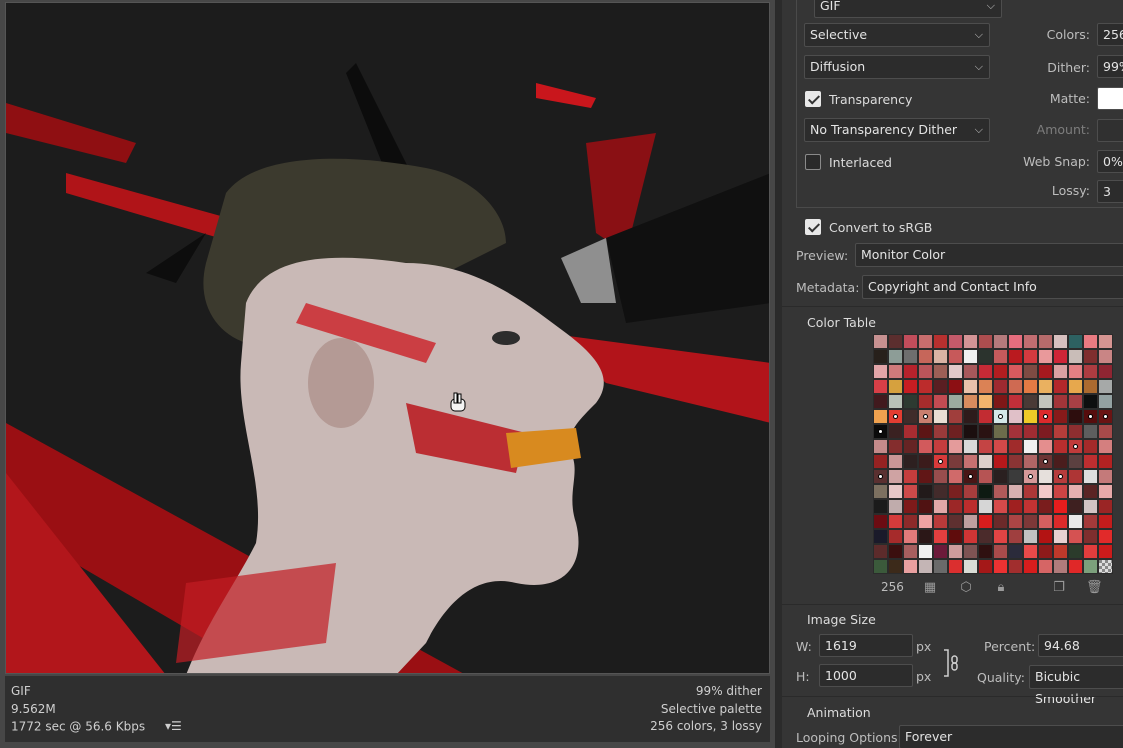 Image resolution: width=1123 pixels, height=748 pixels. What do you see at coordinates (1110, 34) in the screenshot?
I see `colors-input: 256` at bounding box center [1110, 34].